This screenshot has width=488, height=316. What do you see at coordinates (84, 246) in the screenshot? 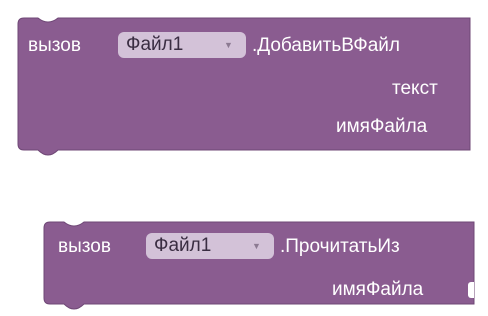
I see `call-keyword: вызов` at bounding box center [84, 246].